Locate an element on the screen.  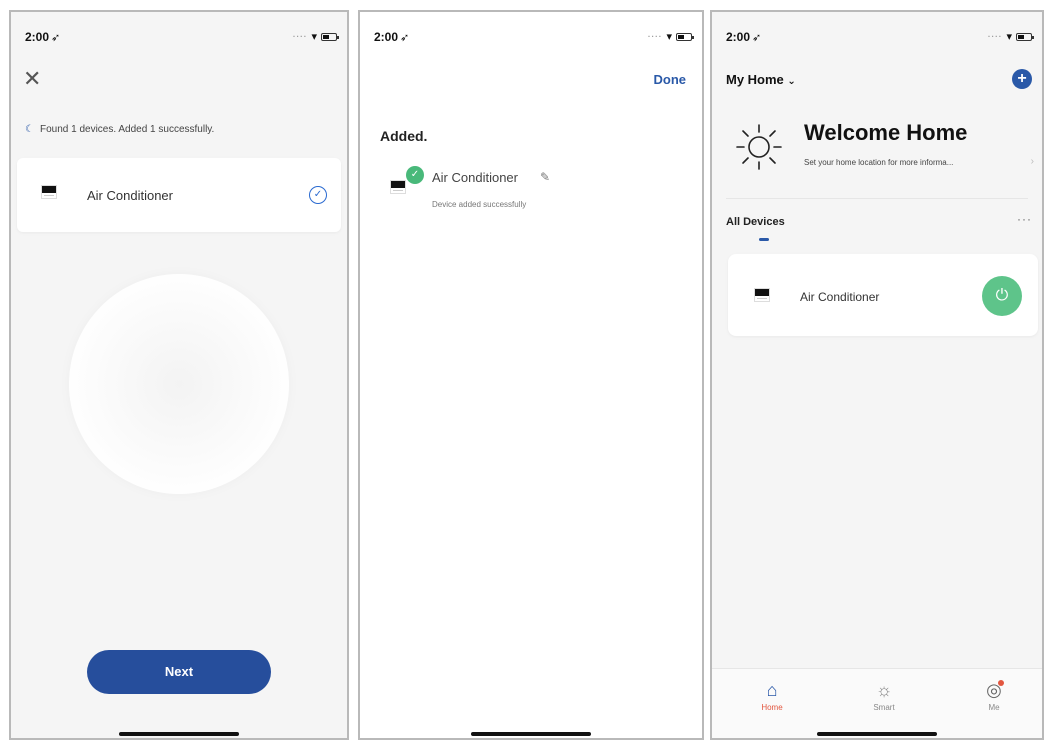
tab-smart: ☼ Smart is located at coordinates (884, 695).